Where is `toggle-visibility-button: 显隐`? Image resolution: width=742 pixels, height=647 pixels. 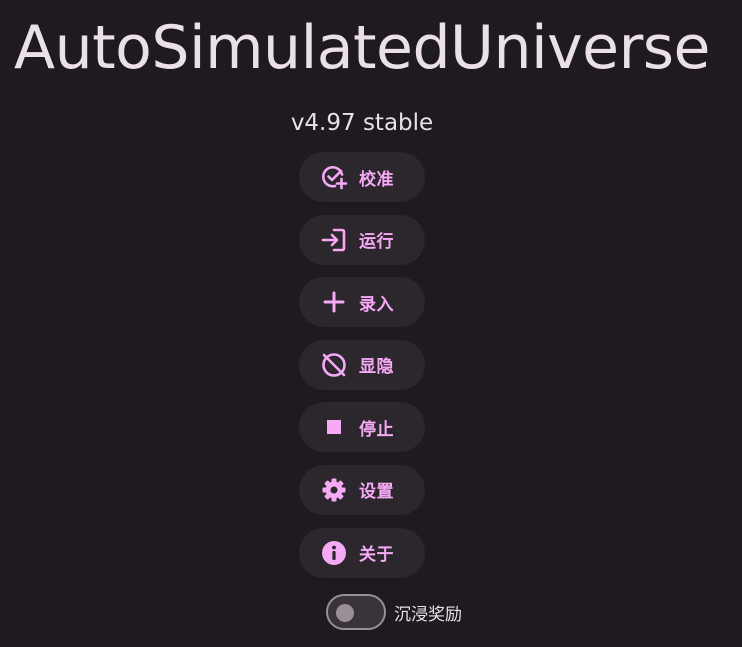
toggle-visibility-button: 显隐 is located at coordinates (362, 364).